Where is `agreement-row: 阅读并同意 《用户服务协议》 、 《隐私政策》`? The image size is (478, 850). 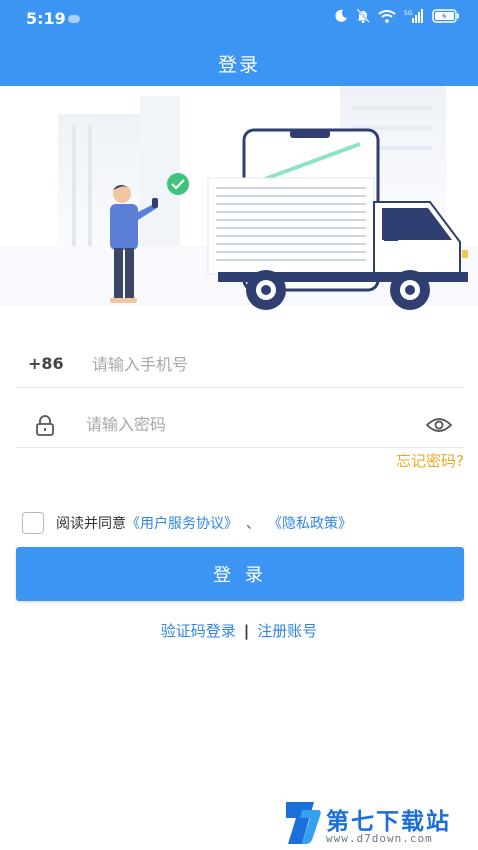 agreement-row: 阅读并同意 《用户服务协议》 、 《隐私政策》 is located at coordinates (187, 523).